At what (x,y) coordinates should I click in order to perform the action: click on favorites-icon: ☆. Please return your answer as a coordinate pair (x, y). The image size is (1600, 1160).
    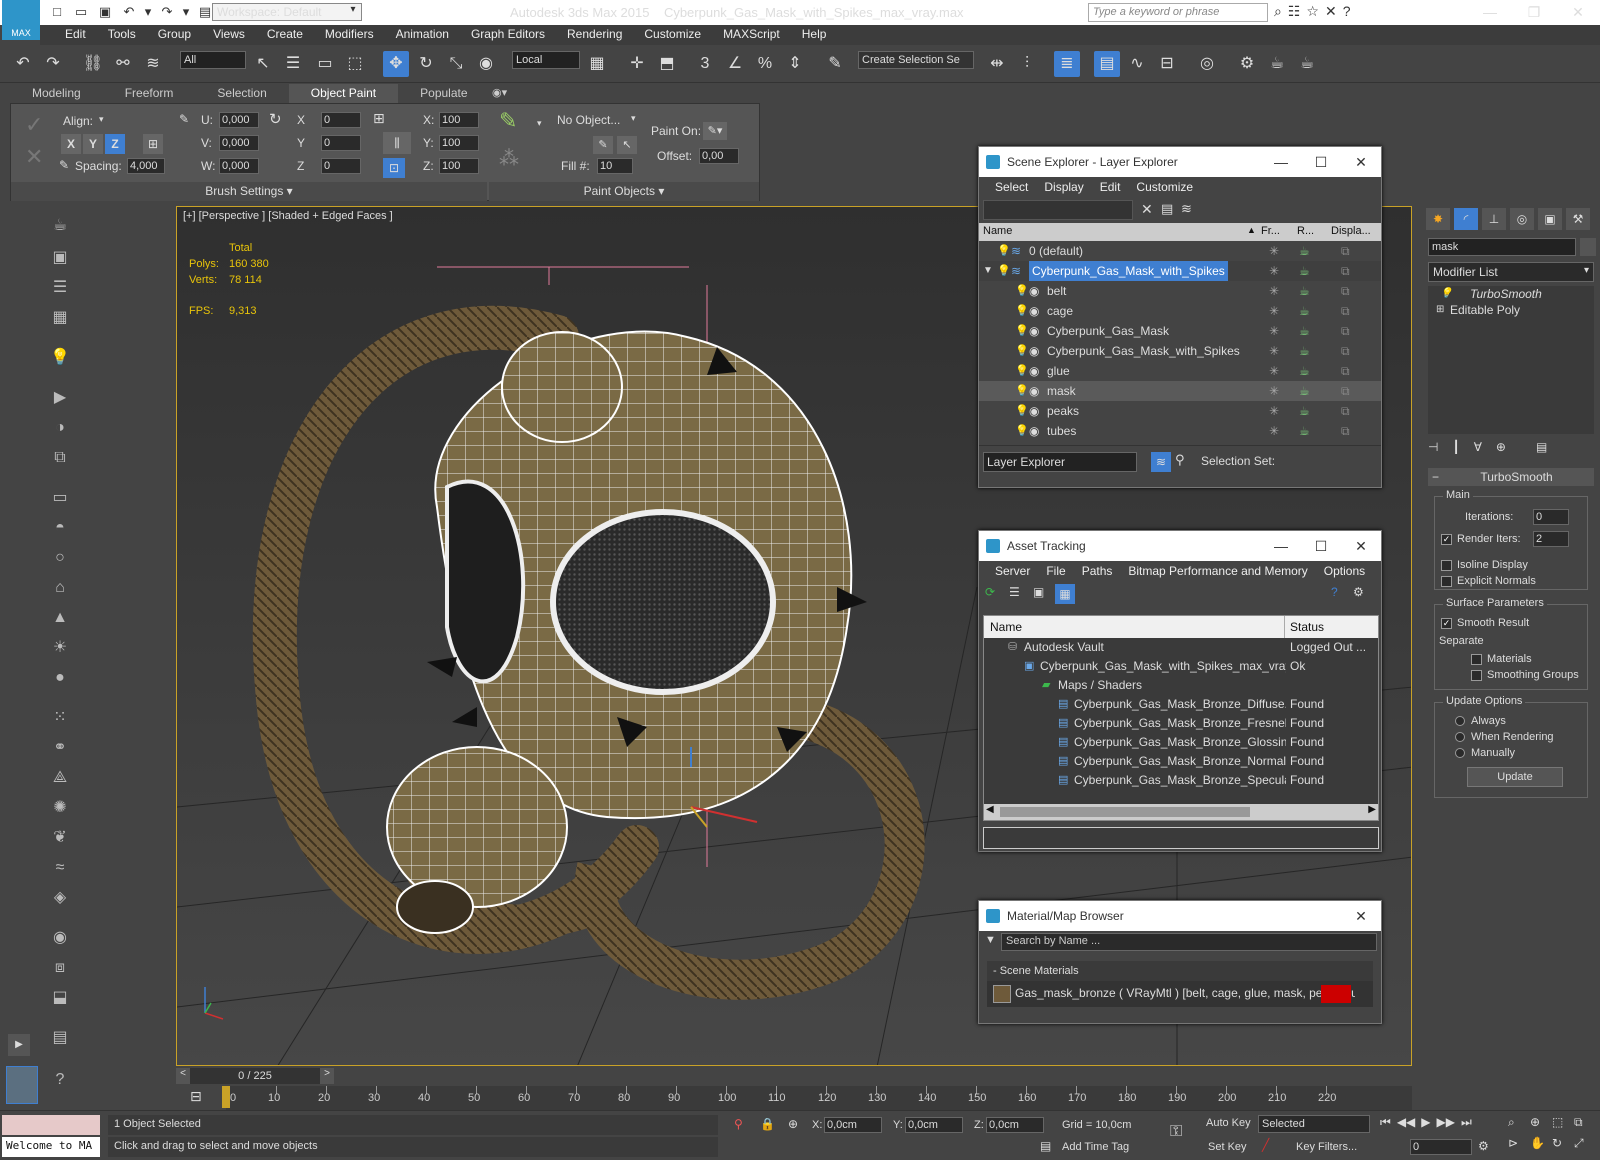
    Looking at the image, I should click on (1312, 11).